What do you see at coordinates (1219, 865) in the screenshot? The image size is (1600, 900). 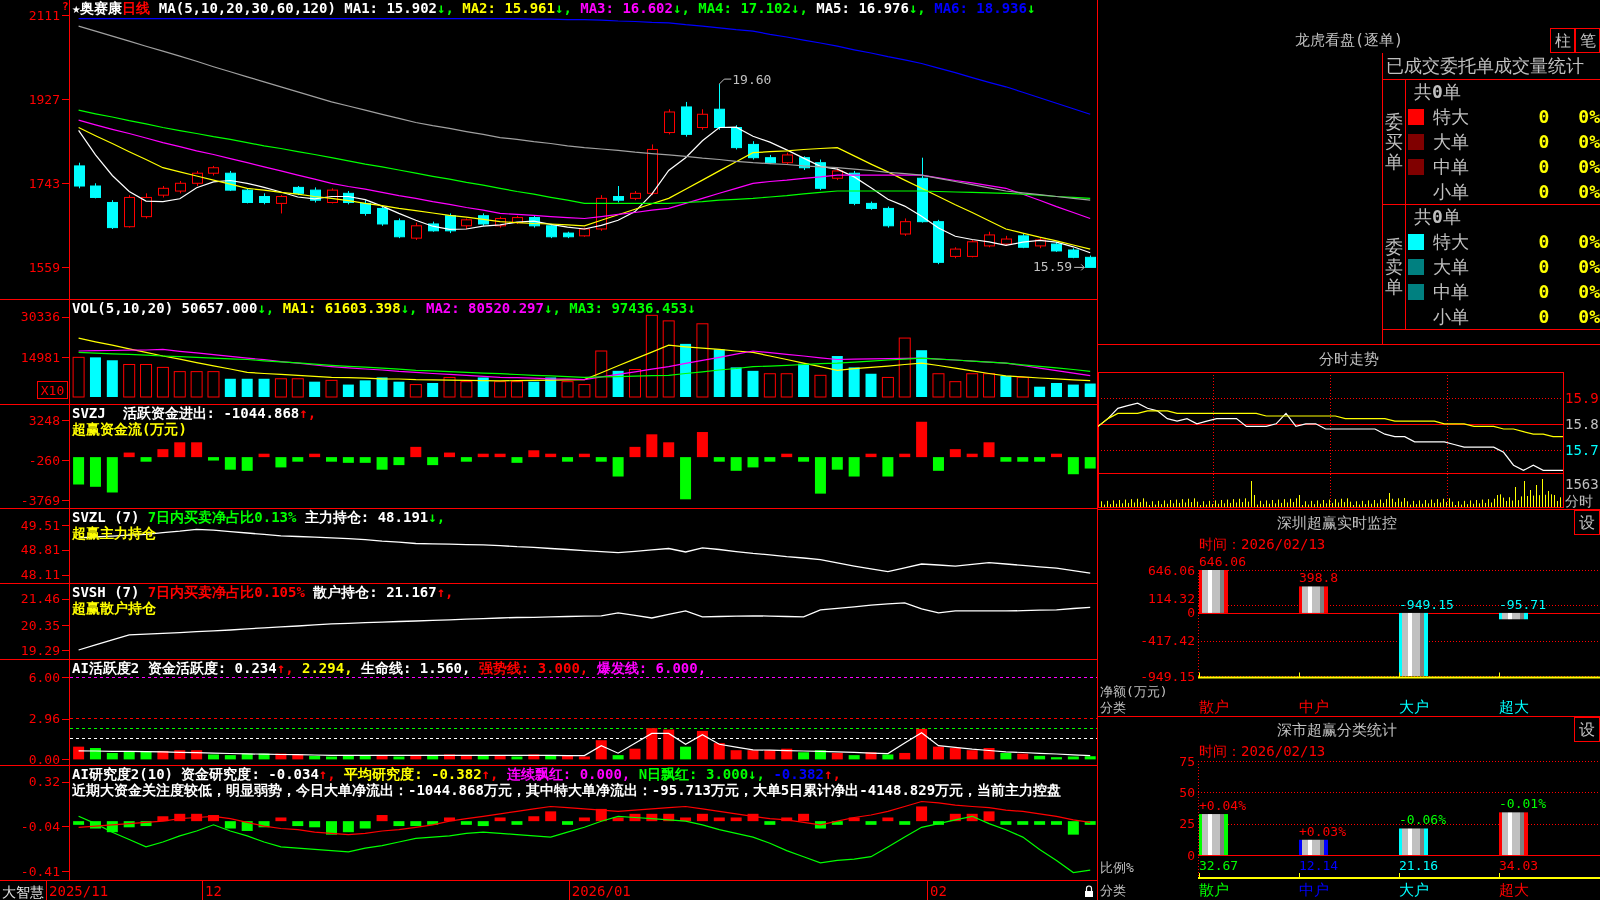 I see `bar-value-label: 32.67` at bounding box center [1219, 865].